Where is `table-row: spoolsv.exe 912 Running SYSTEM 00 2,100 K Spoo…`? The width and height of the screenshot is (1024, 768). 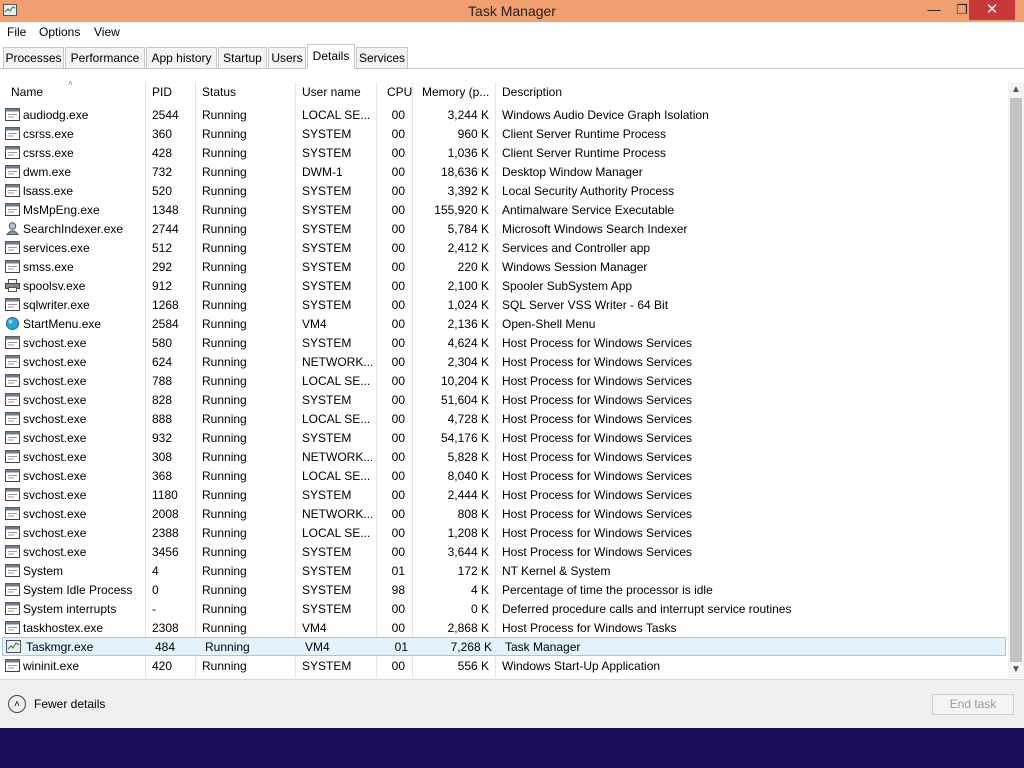 table-row: spoolsv.exe 912 Running SYSTEM 00 2,100 K Spoo… is located at coordinates (504, 285).